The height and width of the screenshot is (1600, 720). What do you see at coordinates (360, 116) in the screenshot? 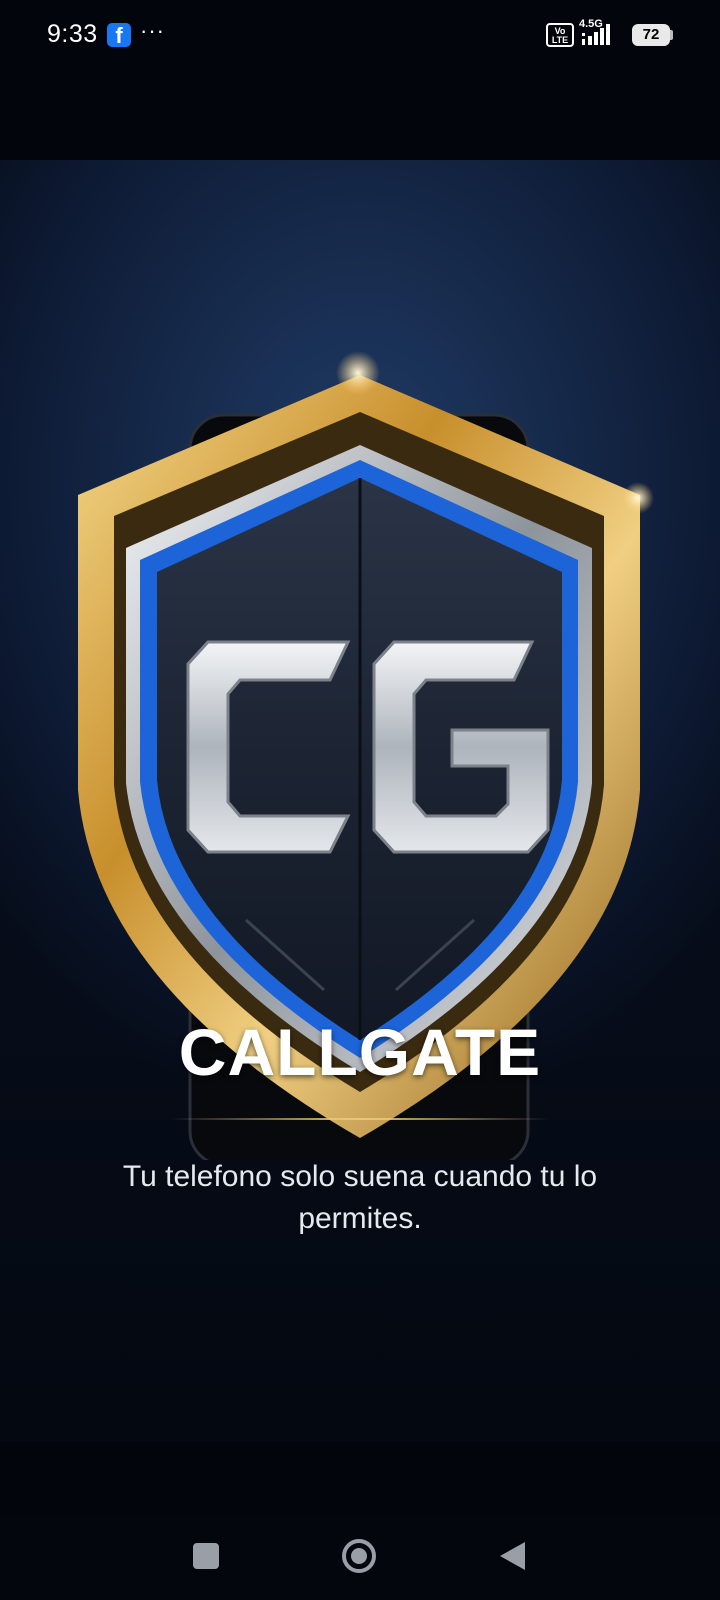
I see `top-band` at bounding box center [360, 116].